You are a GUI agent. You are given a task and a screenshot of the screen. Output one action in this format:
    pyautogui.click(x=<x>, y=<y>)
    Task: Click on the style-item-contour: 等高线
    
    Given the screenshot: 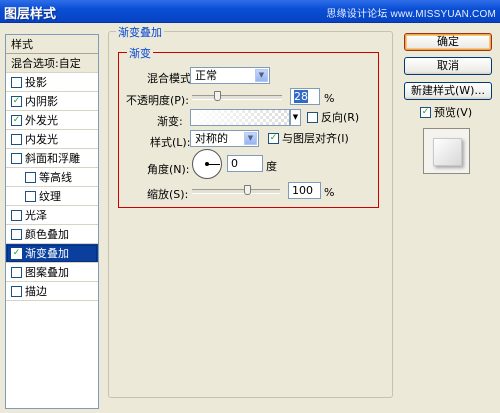 What is the action you would take?
    pyautogui.click(x=52, y=177)
    